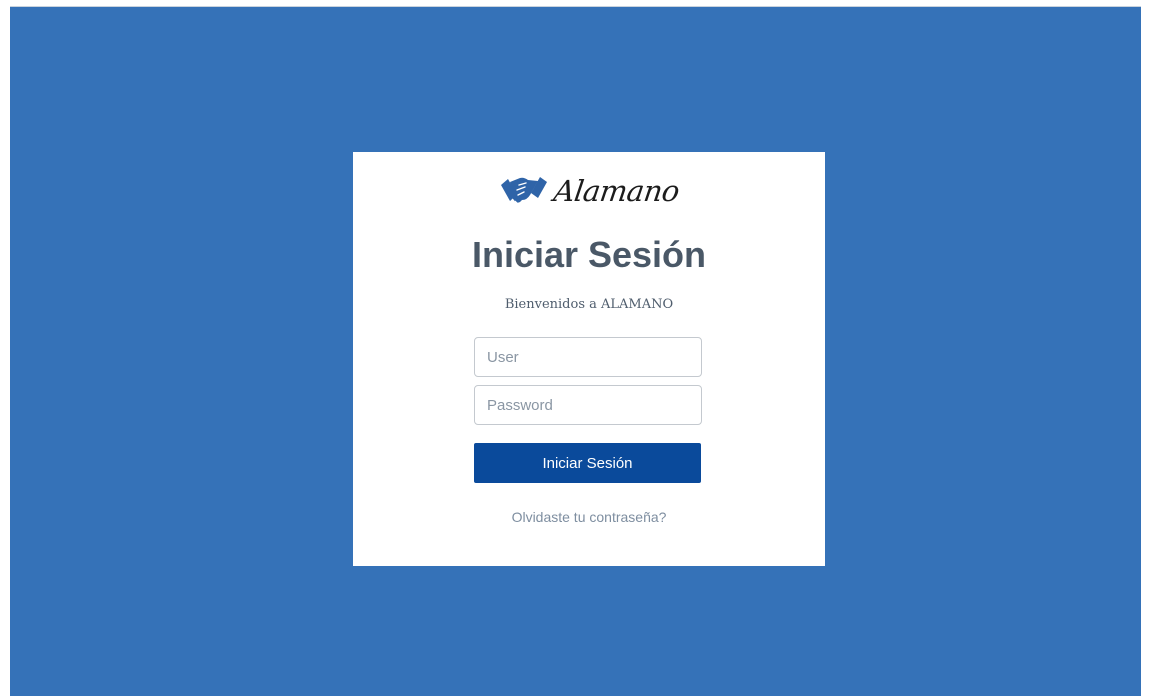 Image resolution: width=1150 pixels, height=696 pixels. I want to click on user-input, so click(588, 357).